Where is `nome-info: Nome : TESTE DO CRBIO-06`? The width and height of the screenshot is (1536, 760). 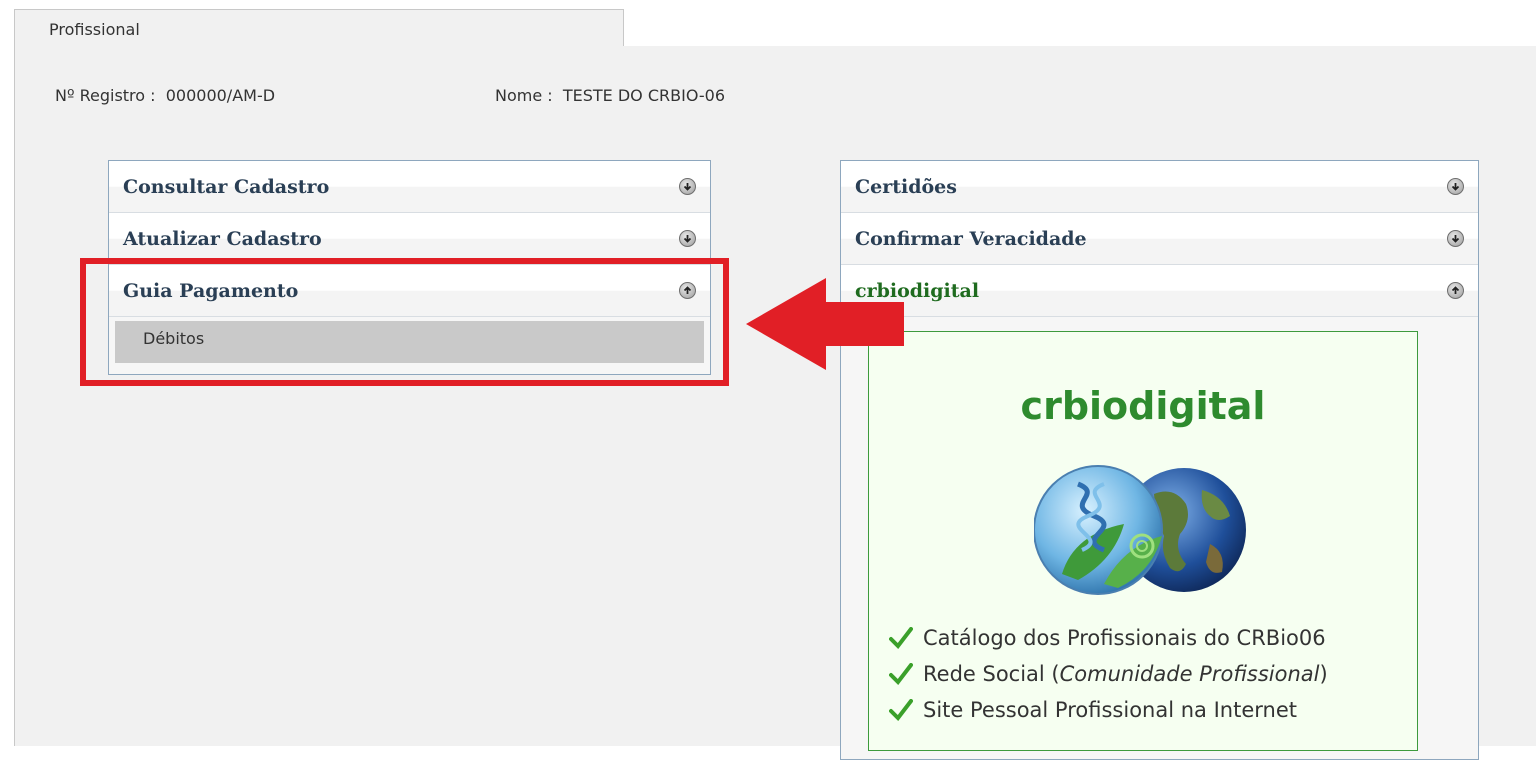 nome-info: Nome : TESTE DO CRBIO-06 is located at coordinates (610, 95).